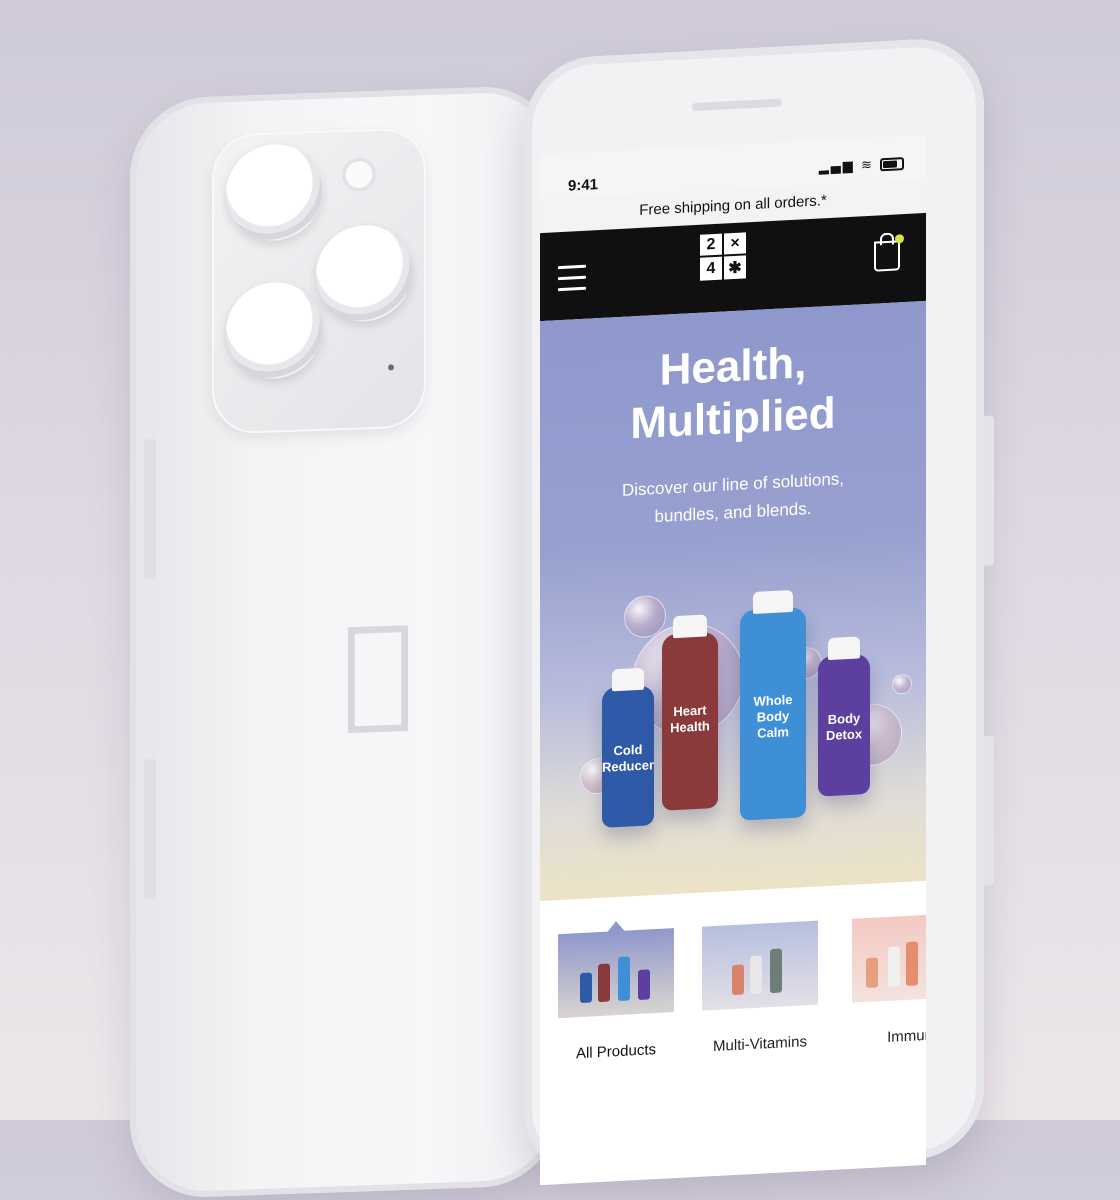 Image resolution: width=1120 pixels, height=1200 pixels. I want to click on logo-cell: 2, so click(711, 244).